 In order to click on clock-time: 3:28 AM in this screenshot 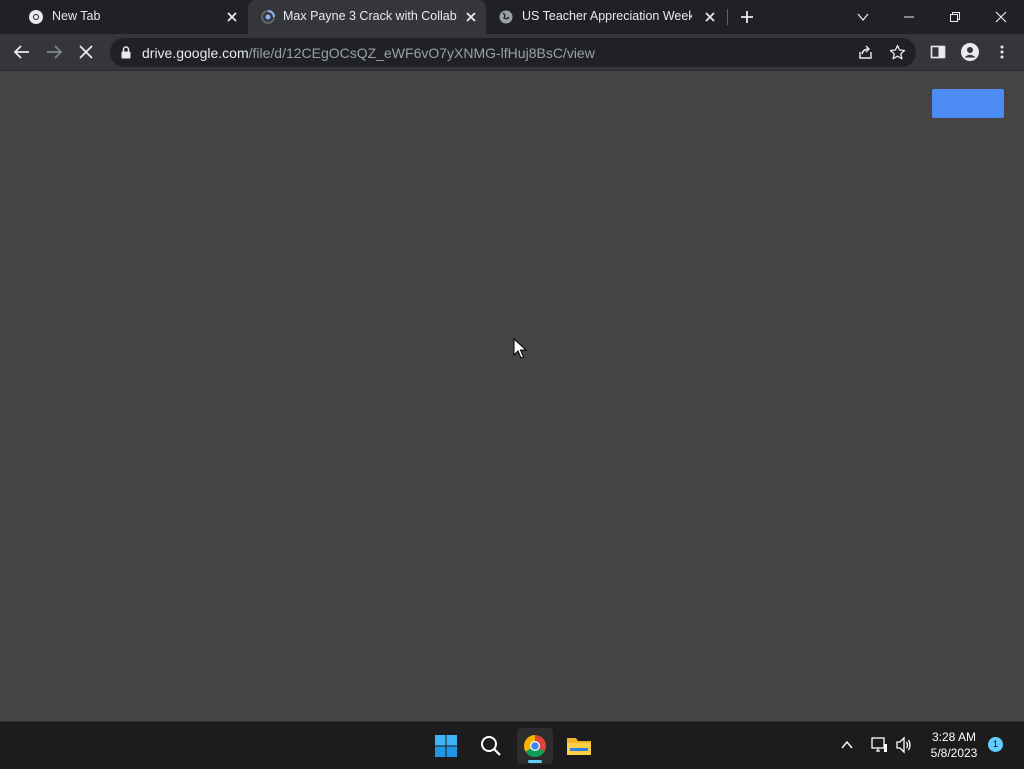, I will do `click(954, 737)`.